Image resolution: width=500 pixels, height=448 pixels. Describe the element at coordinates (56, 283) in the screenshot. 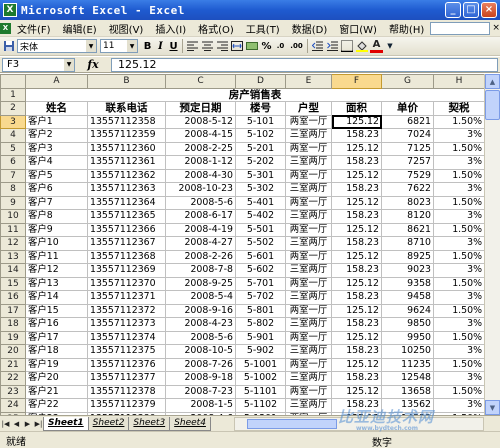

I see `table-cell: 客户13` at that location.